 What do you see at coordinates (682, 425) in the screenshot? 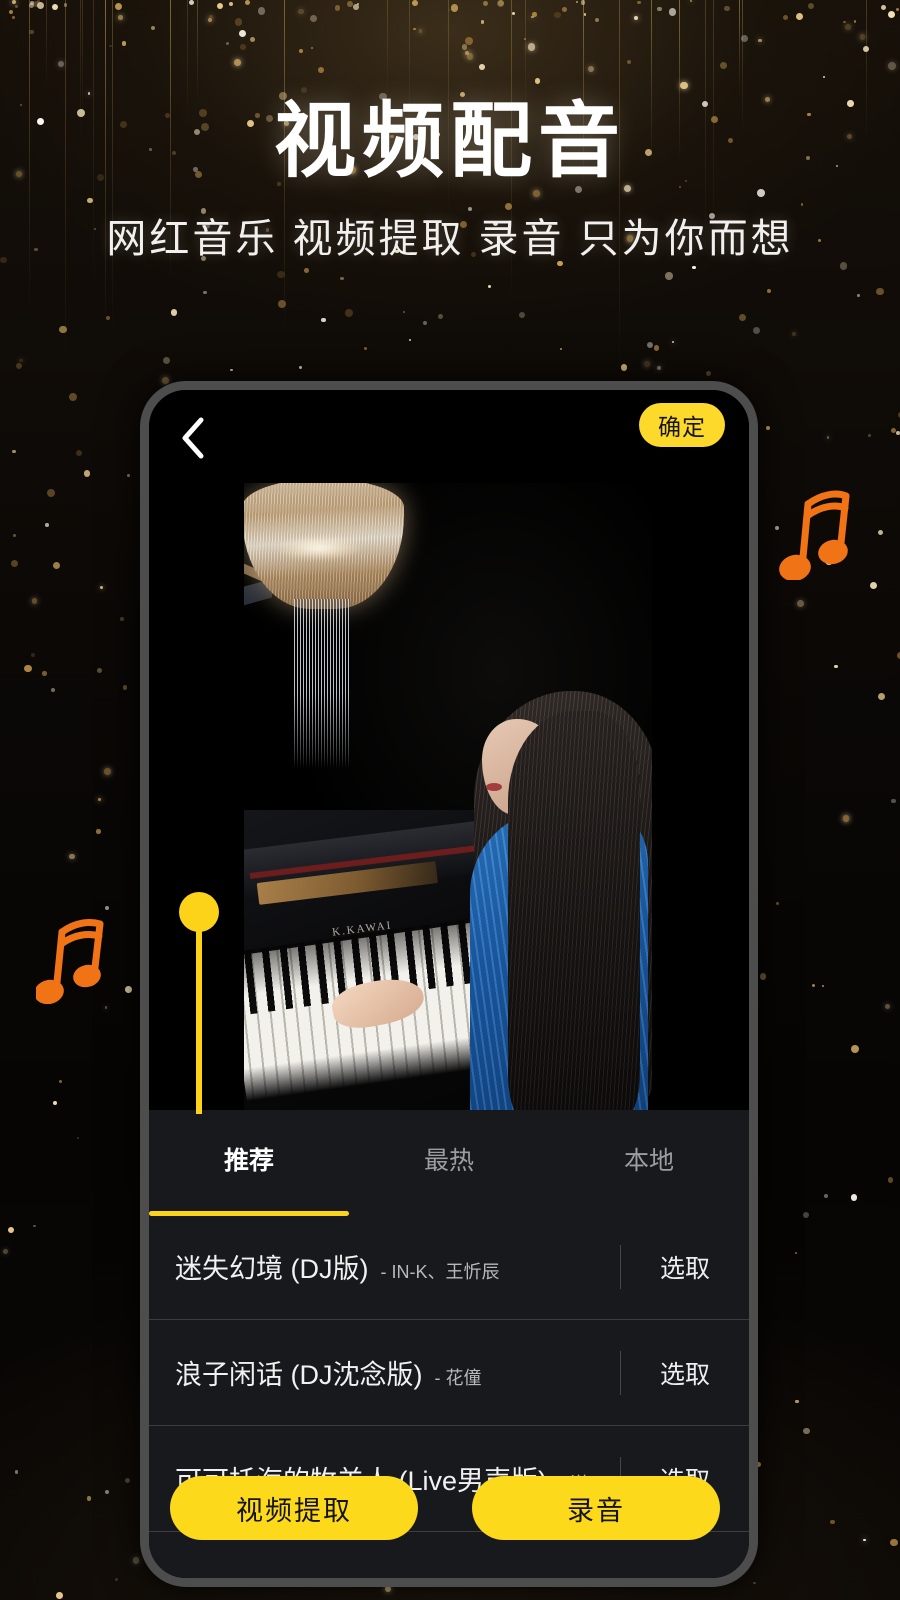
I see `confirm-button: 确定` at bounding box center [682, 425].